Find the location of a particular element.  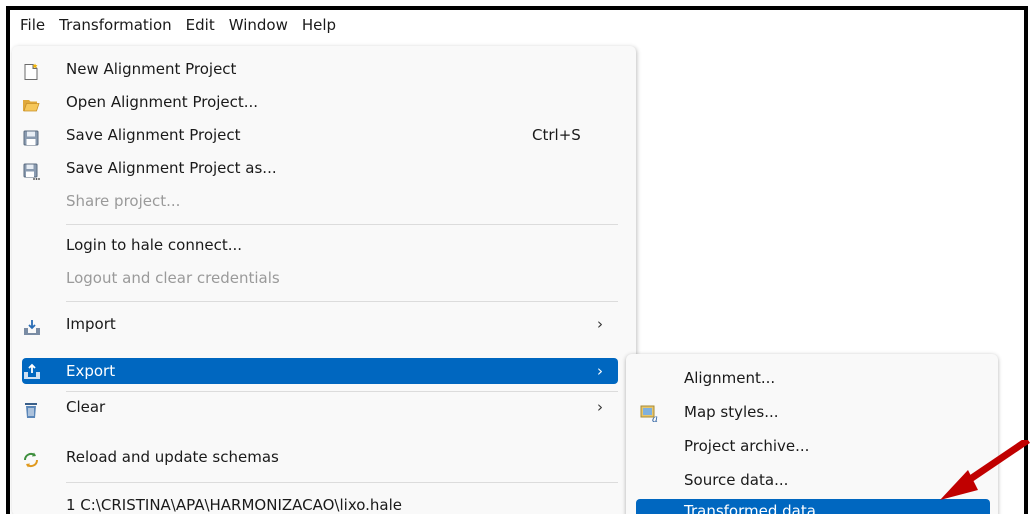

menu-item-label: Clear is located at coordinates (86, 407).